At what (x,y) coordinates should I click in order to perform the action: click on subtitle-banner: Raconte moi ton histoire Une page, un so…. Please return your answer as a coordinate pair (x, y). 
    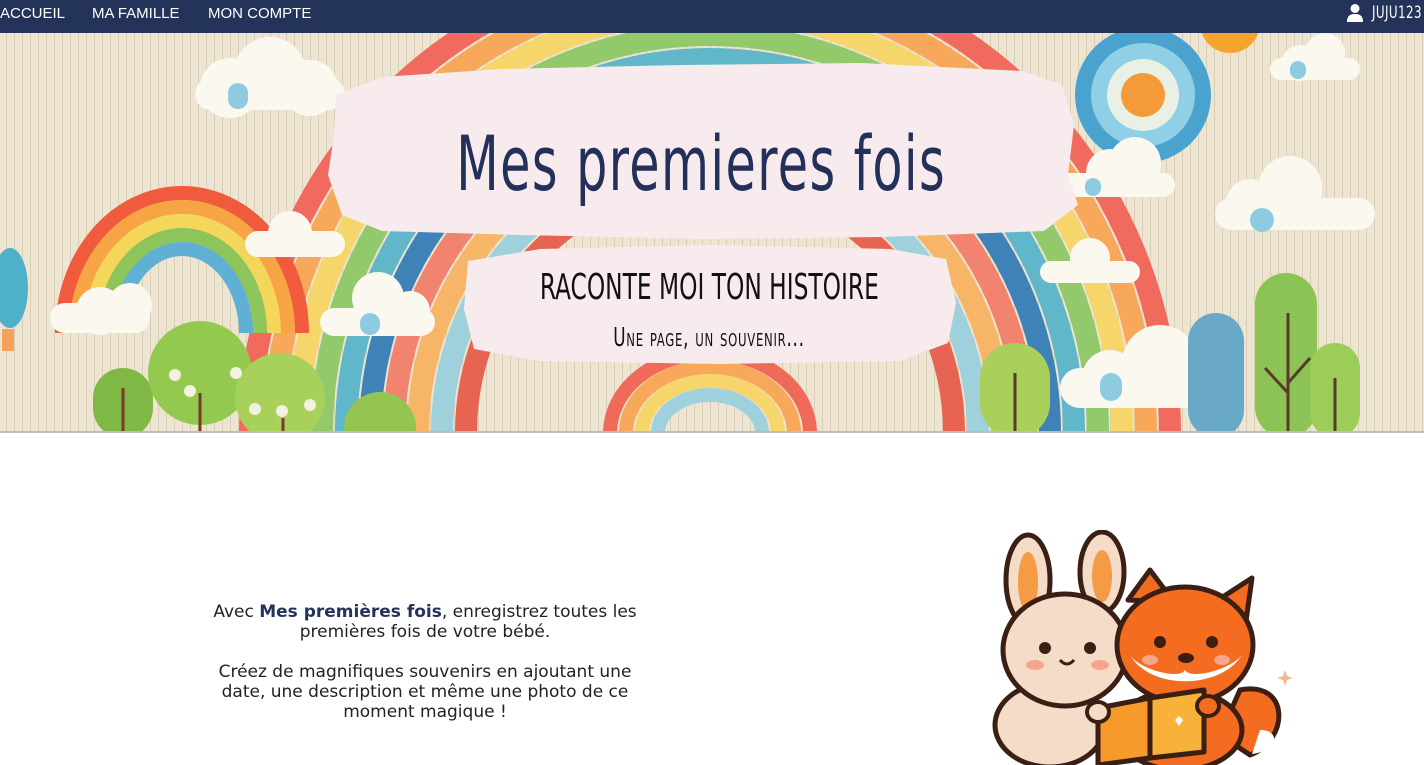
    Looking at the image, I should click on (709, 304).